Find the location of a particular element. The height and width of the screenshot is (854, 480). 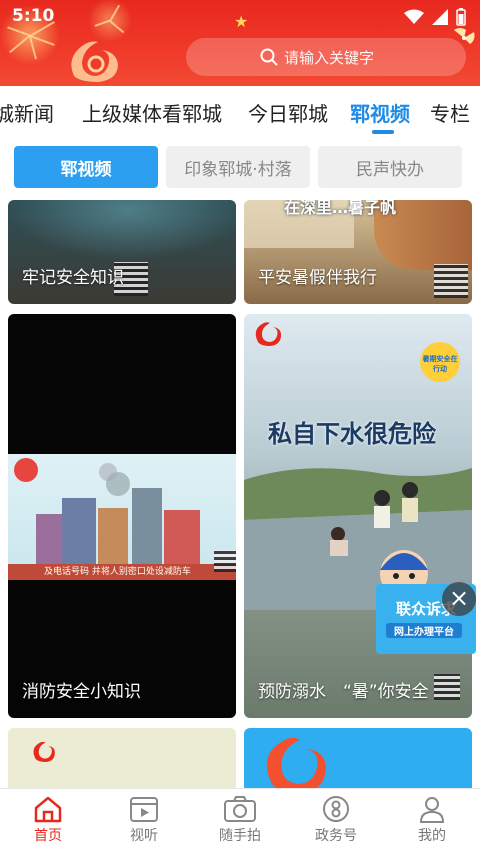

battery-icon is located at coordinates (461, 17).